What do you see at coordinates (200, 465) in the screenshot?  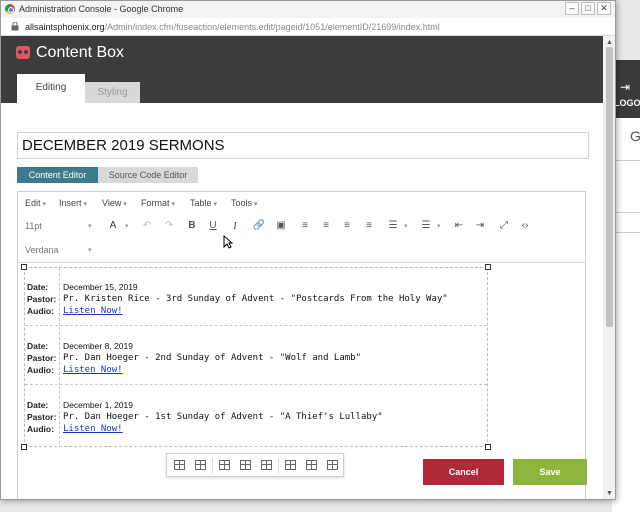 I see `delete-table-icon` at bounding box center [200, 465].